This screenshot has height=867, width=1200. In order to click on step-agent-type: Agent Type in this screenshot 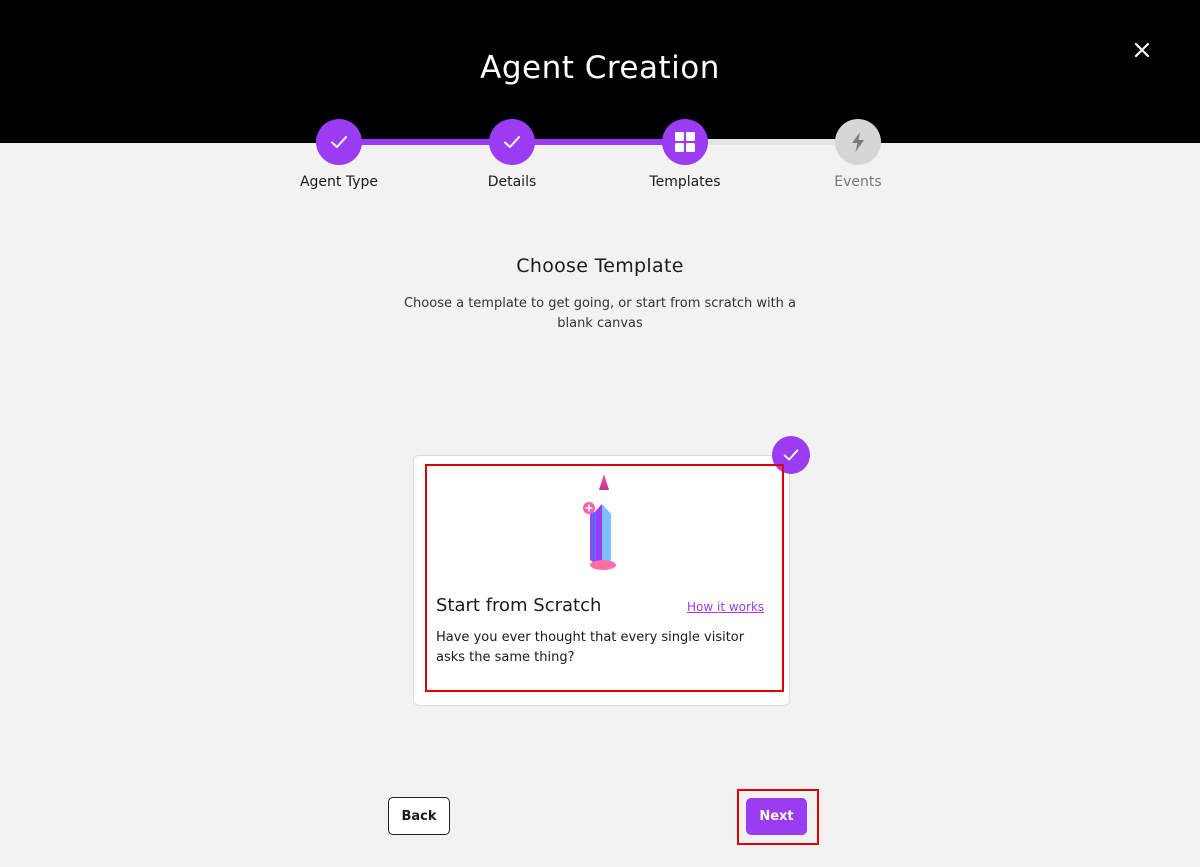, I will do `click(339, 154)`.